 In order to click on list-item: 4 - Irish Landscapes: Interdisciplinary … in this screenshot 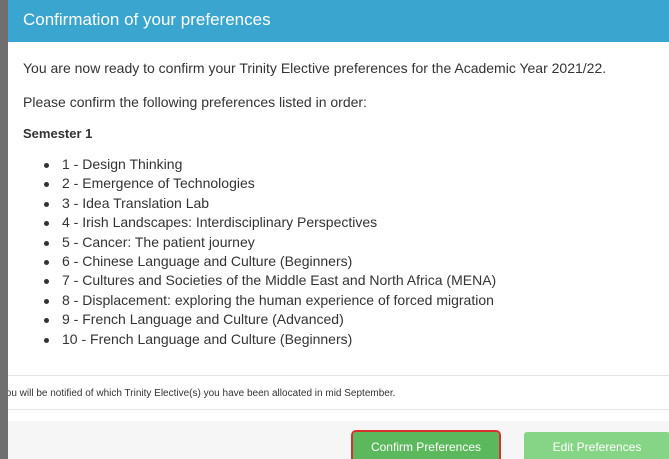, I will do `click(270, 223)`.